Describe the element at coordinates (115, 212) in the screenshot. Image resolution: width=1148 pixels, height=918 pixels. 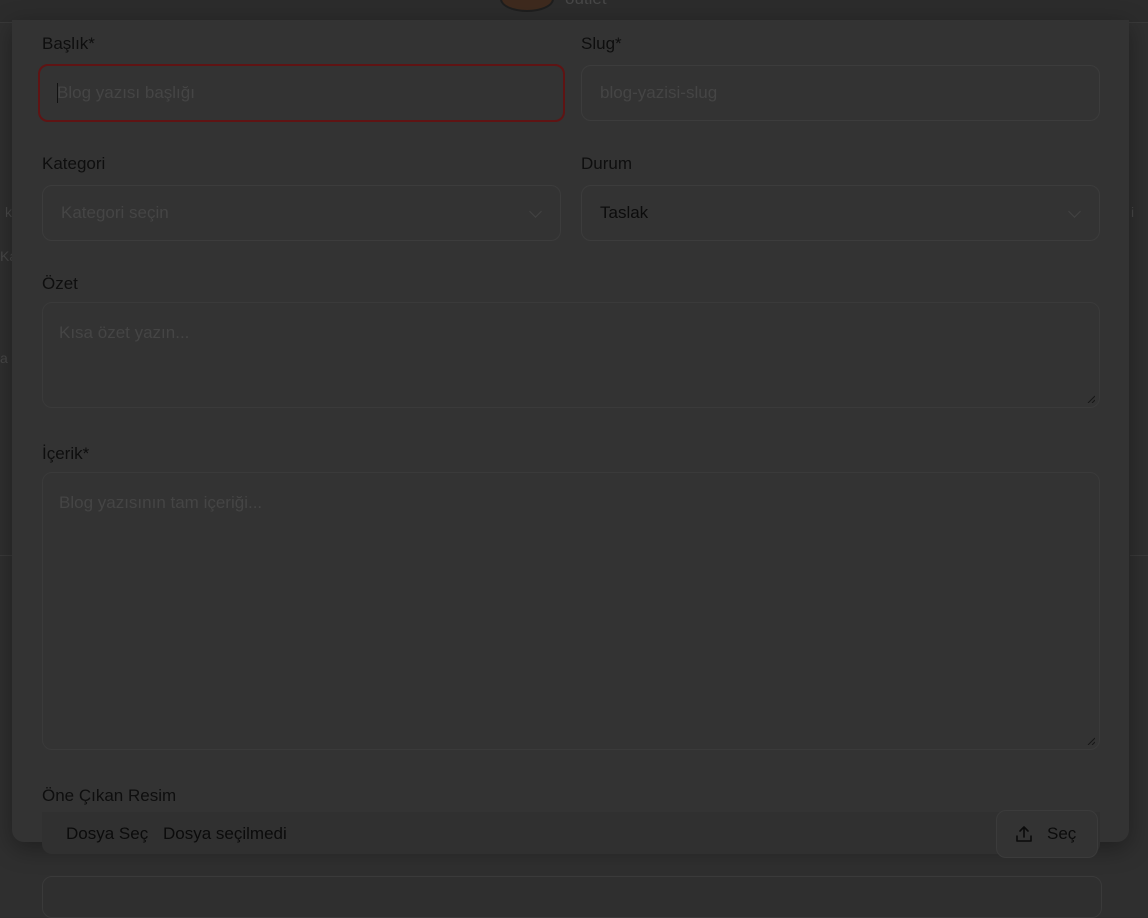
I see `category-placeholder: Kategori seçin` at that location.